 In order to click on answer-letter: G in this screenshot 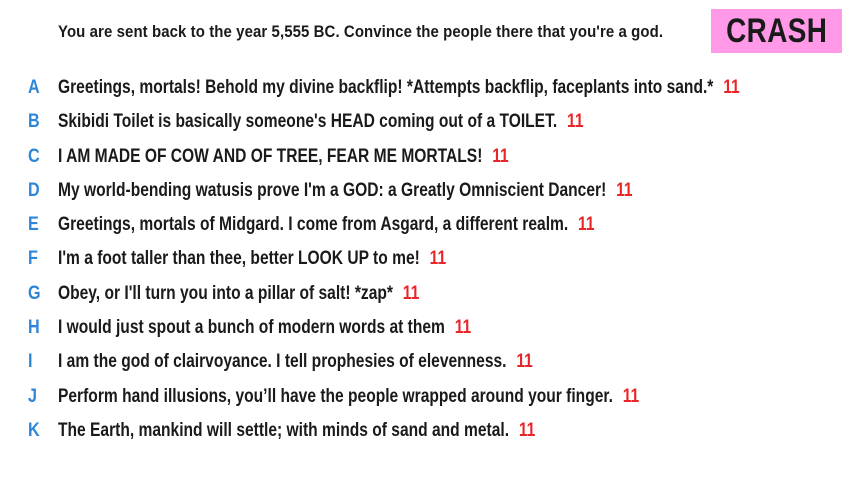, I will do `click(34, 293)`.